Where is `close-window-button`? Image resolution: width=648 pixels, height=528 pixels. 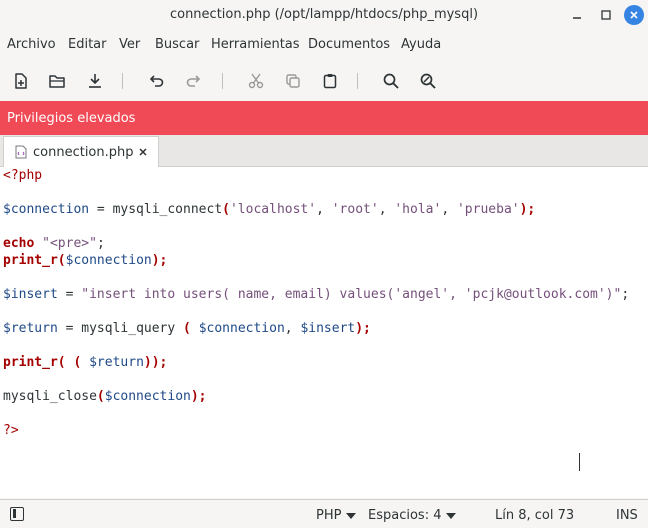
close-window-button is located at coordinates (634, 15).